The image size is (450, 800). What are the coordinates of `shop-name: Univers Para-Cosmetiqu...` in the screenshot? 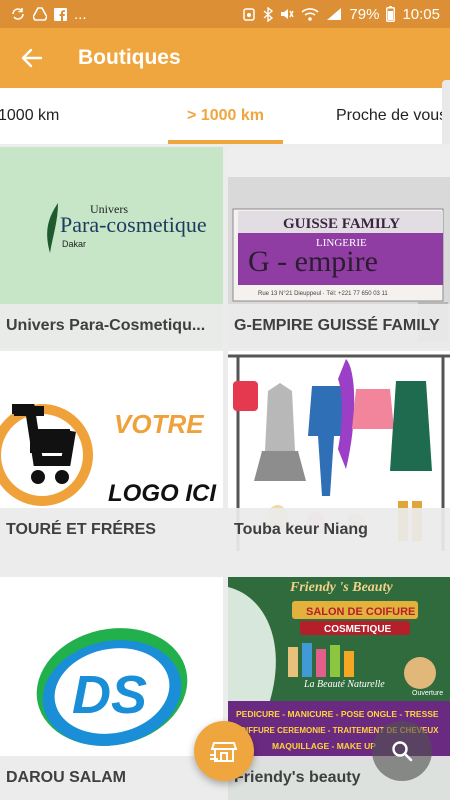 It's located at (111, 326).